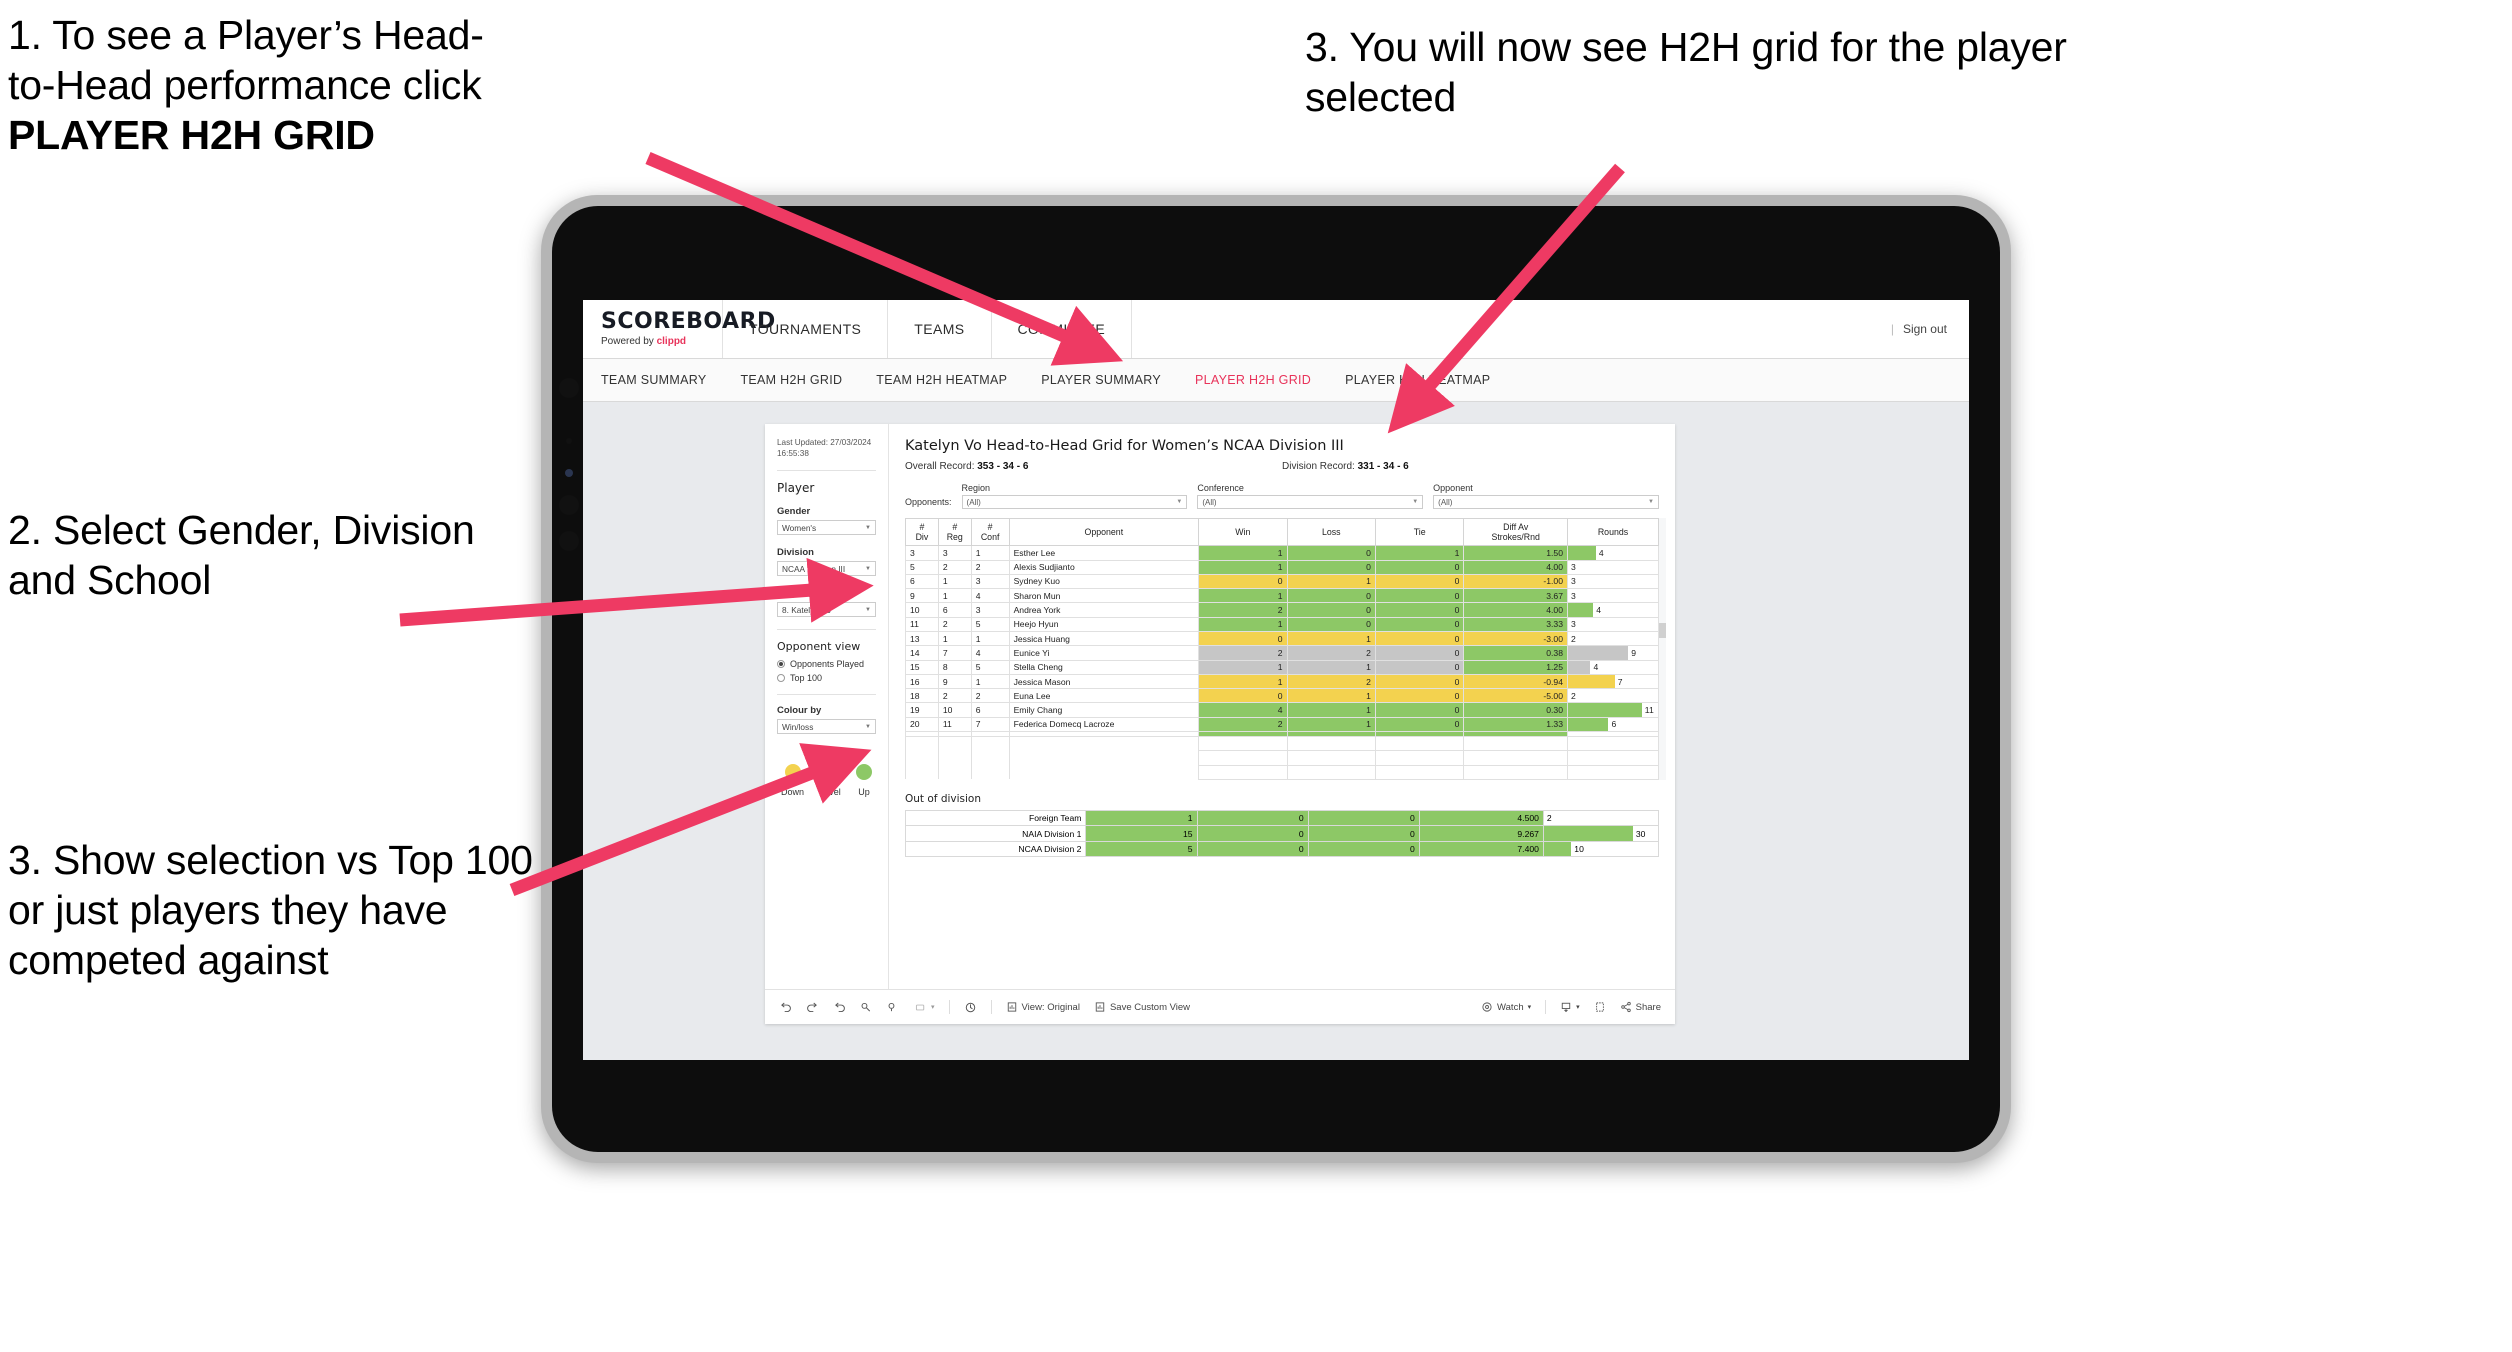 This screenshot has width=2512, height=1352. Describe the element at coordinates (1515, 567) in the screenshot. I see `cell-diff: 4.00` at that location.